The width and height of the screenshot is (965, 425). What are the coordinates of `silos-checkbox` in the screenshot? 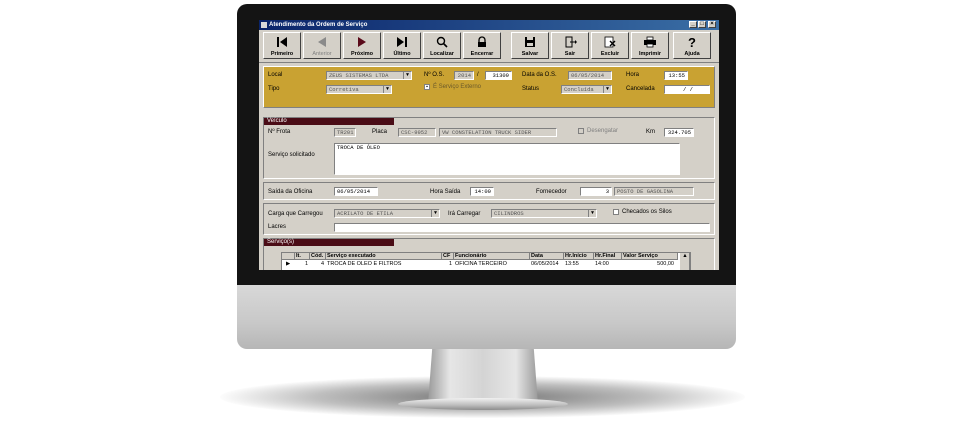 It's located at (616, 212).